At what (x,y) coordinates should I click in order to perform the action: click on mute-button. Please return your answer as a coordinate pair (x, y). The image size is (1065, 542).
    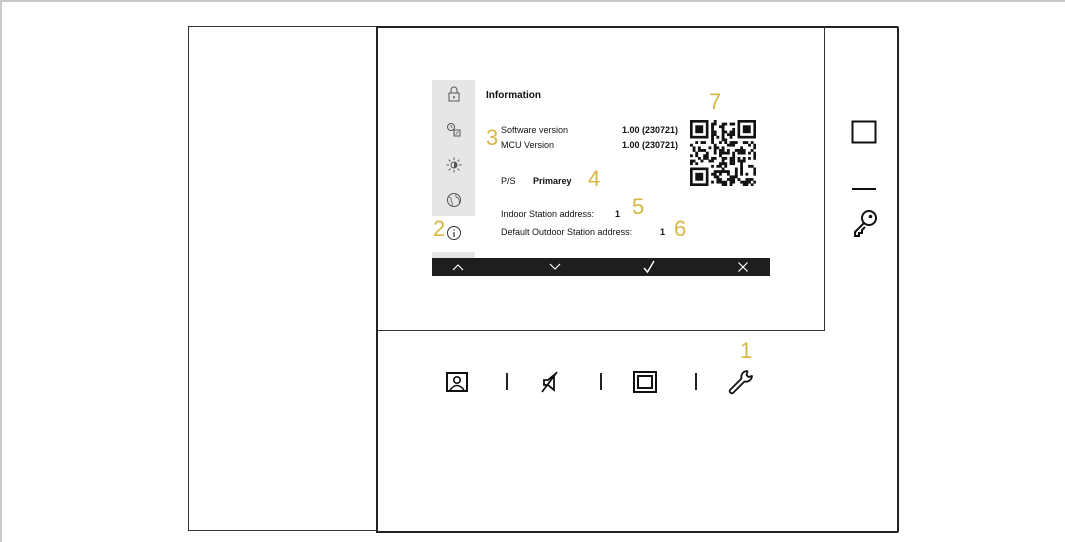
    Looking at the image, I should click on (551, 384).